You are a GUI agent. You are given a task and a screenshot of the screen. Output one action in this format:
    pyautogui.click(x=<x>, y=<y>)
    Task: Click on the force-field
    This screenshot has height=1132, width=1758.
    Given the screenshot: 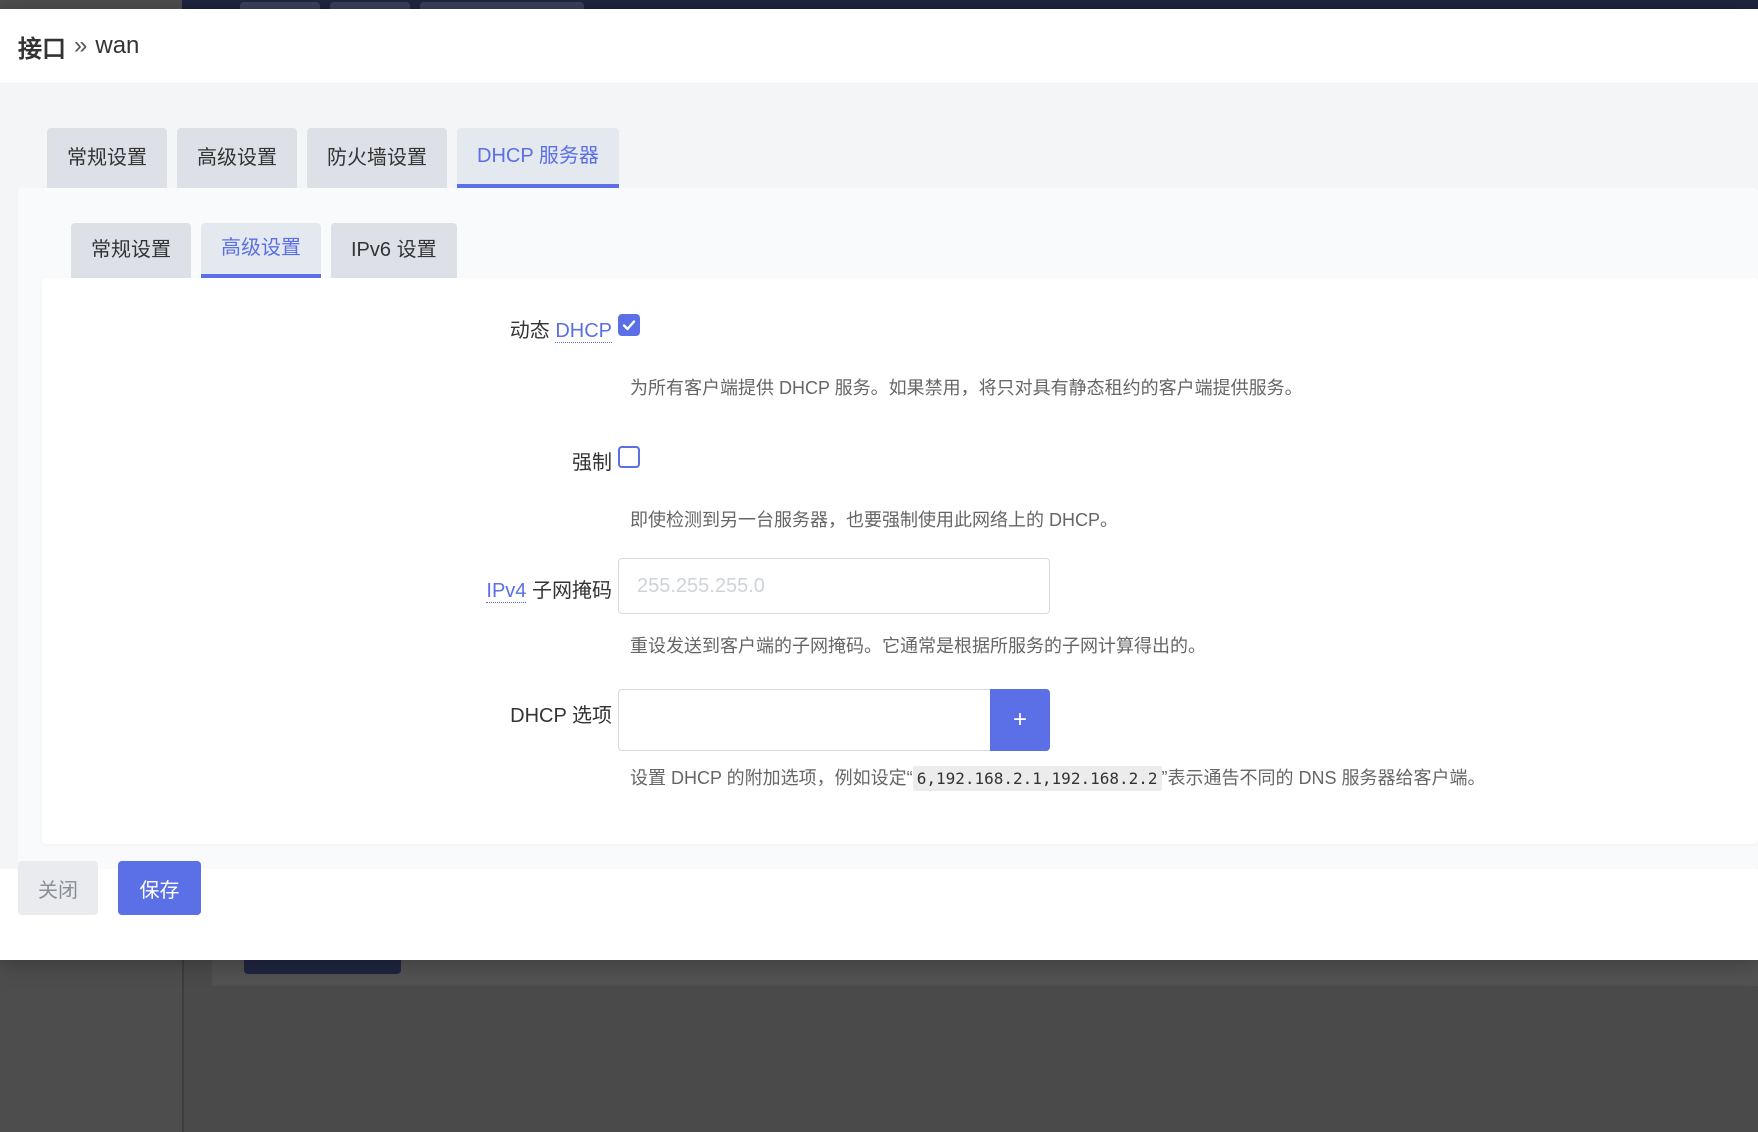 What is the action you would take?
    pyautogui.click(x=629, y=457)
    